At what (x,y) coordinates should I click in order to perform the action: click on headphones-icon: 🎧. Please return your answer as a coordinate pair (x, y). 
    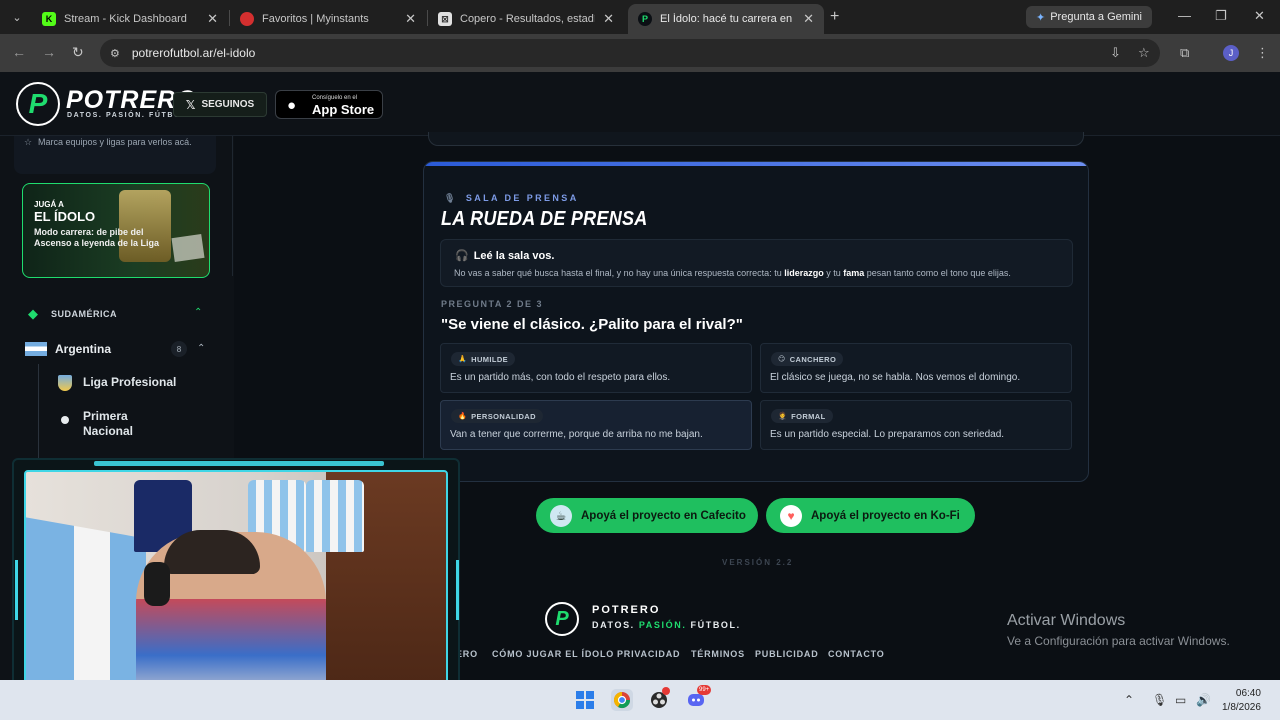
    Looking at the image, I should click on (462, 256).